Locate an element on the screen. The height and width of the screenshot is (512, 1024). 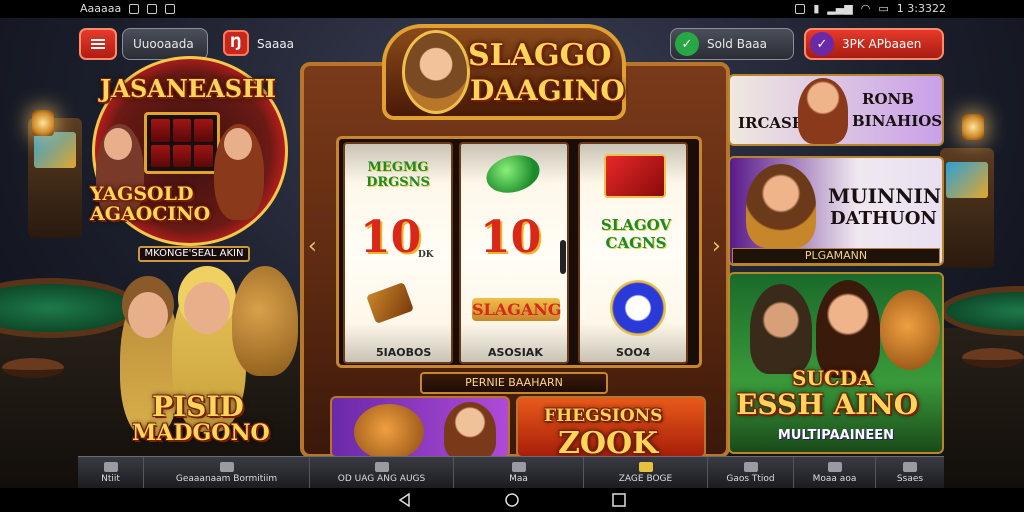
vibrate-icon: ▮ is located at coordinates (816, 8).